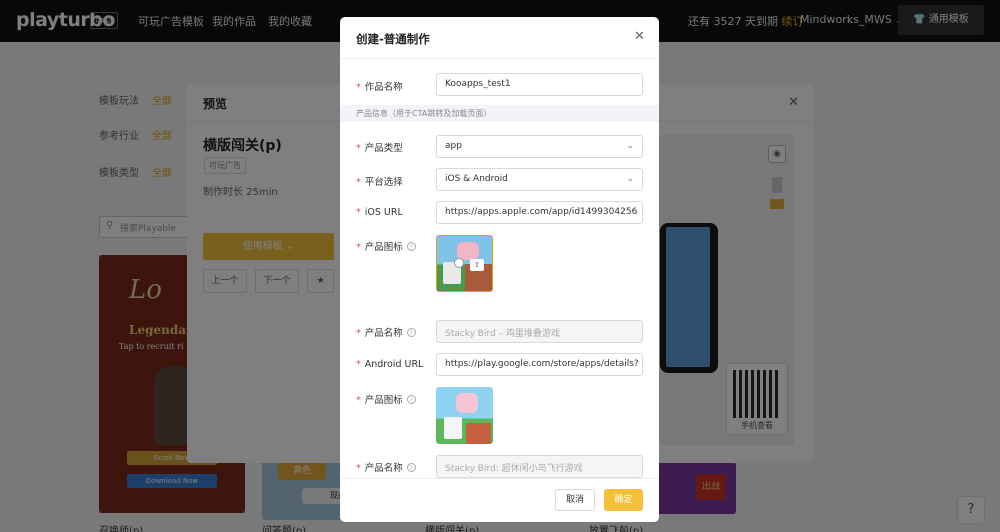 The height and width of the screenshot is (532, 1000). Describe the element at coordinates (379, 87) in the screenshot. I see `work-name-label: * 作品名称` at that location.